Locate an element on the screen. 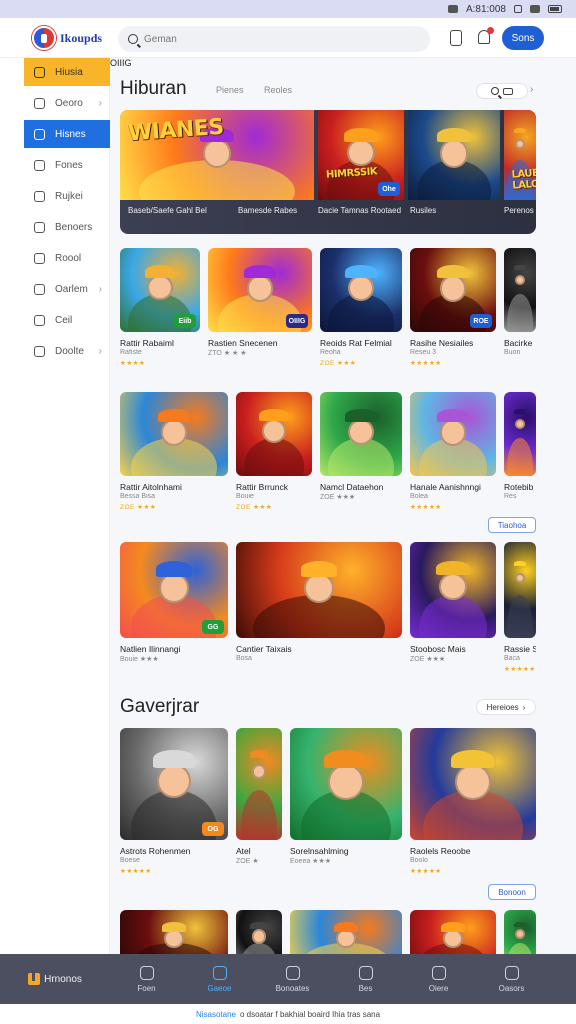 The width and height of the screenshot is (576, 1024). game-thumbnail: GG is located at coordinates (174, 590).